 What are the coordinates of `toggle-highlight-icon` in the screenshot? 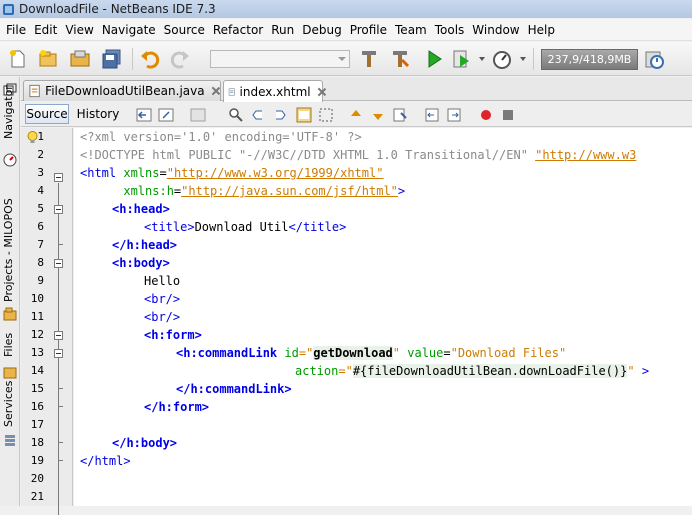 It's located at (304, 115).